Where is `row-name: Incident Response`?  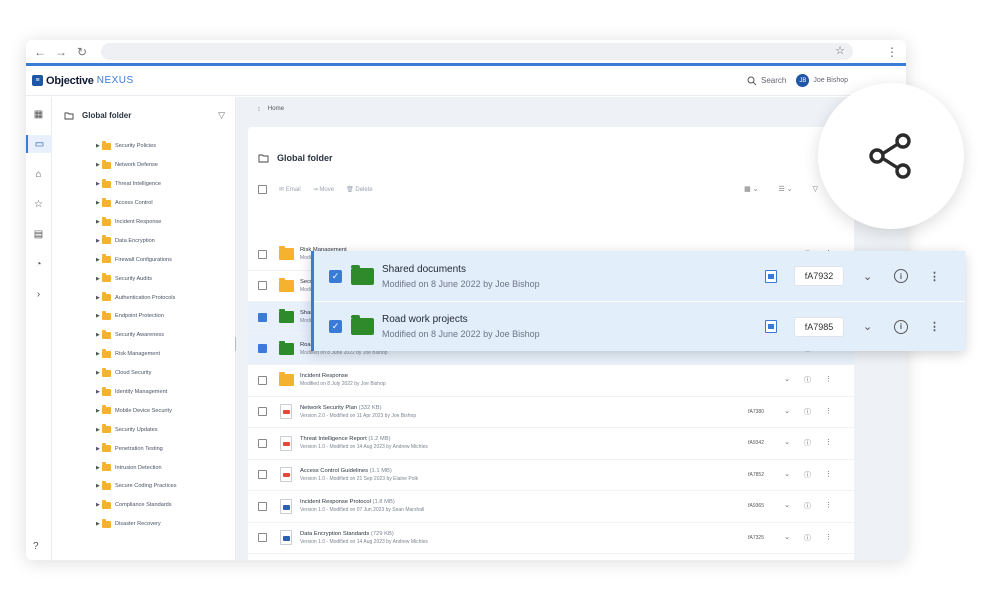
row-name: Incident Response is located at coordinates (577, 376).